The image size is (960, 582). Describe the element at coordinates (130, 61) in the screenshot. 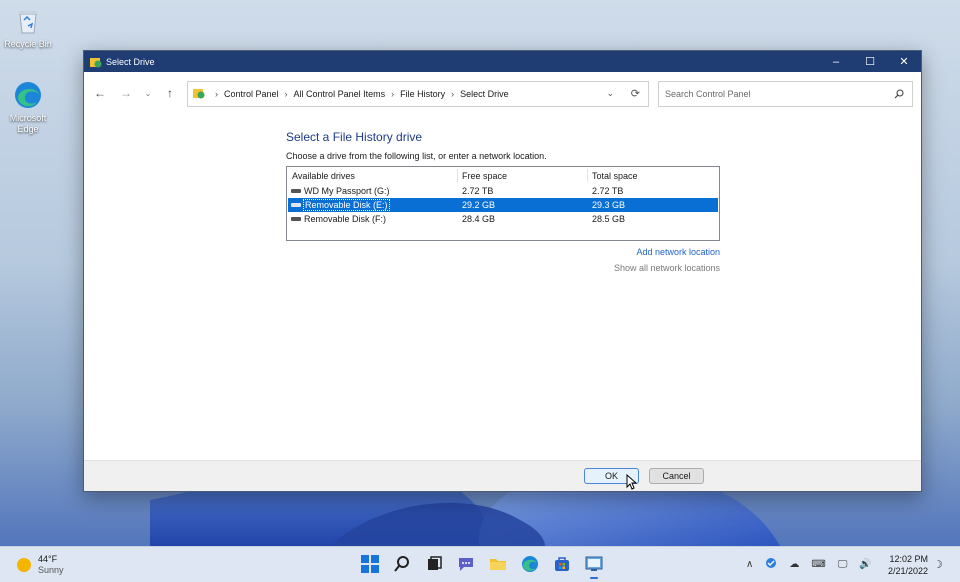

I see `window-title: Select Drive` at that location.